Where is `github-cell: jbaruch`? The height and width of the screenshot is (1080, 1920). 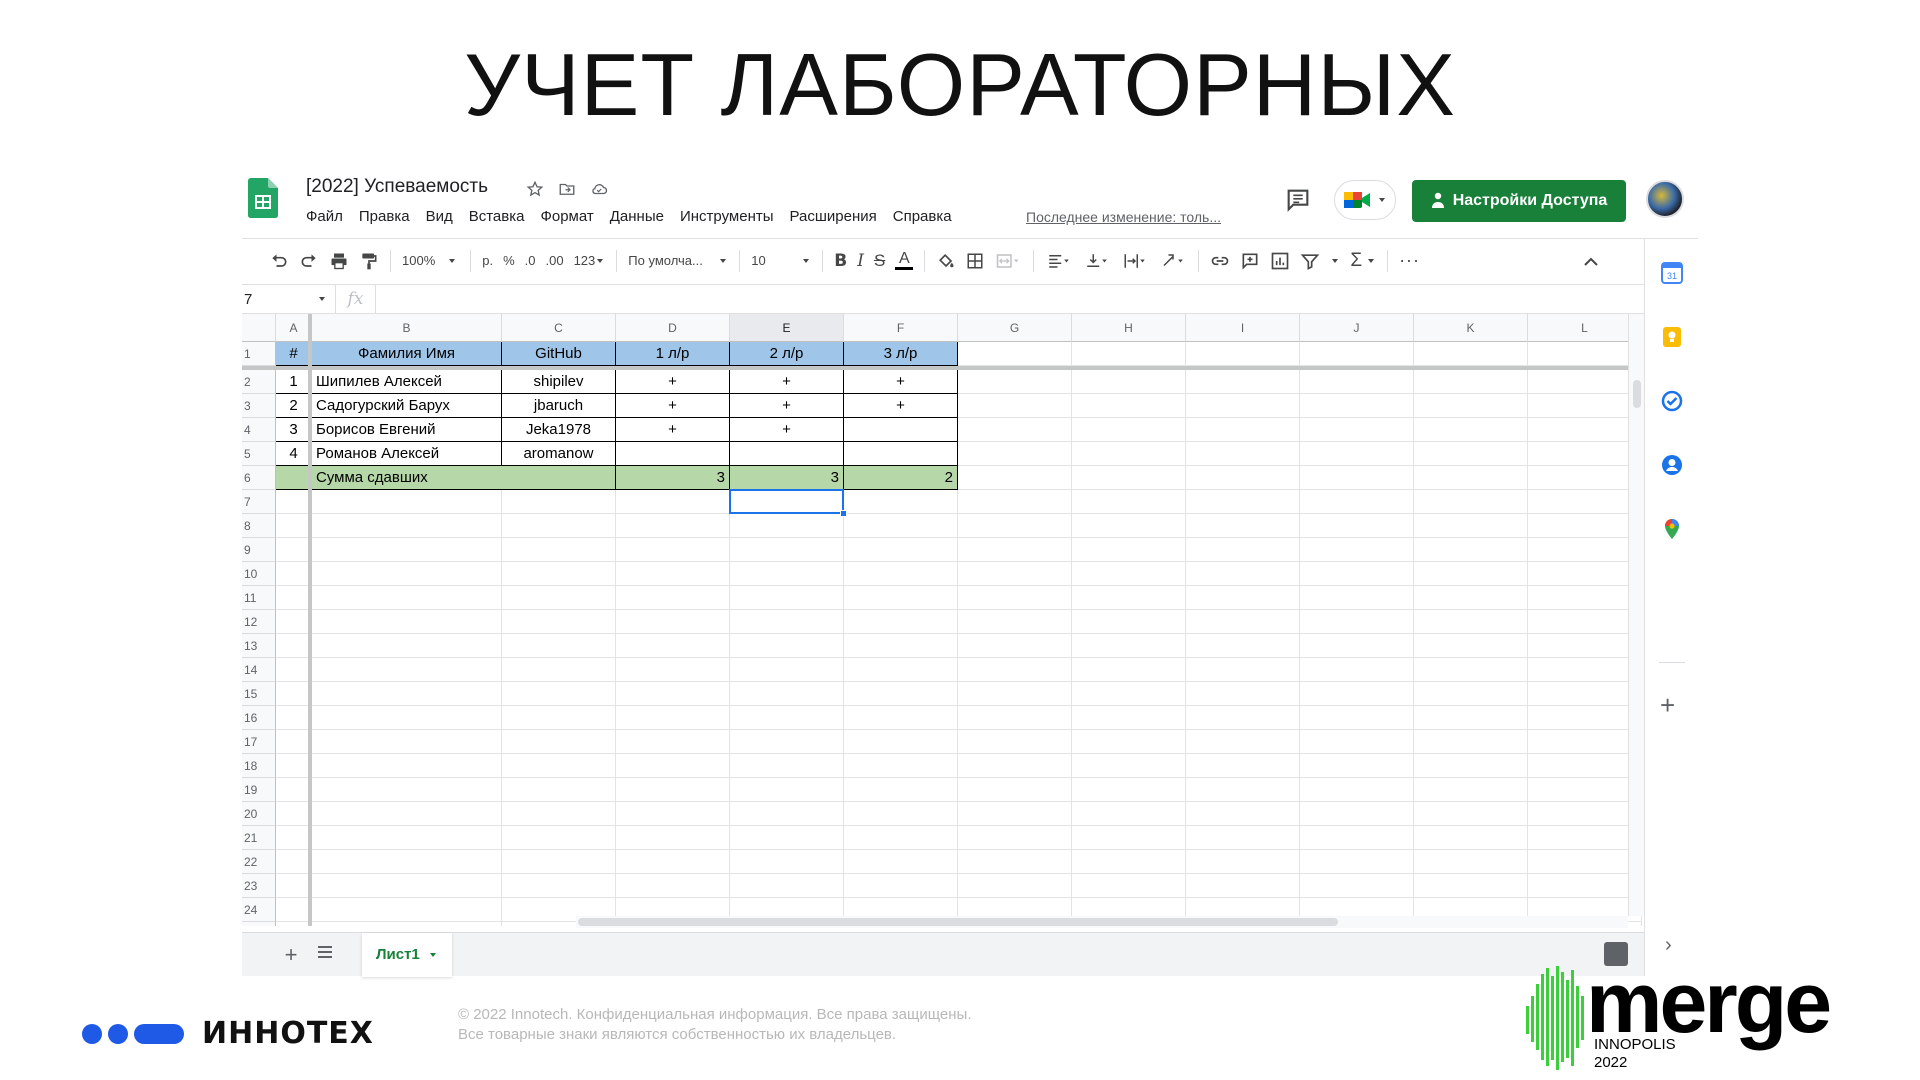
github-cell: jbaruch is located at coordinates (559, 406).